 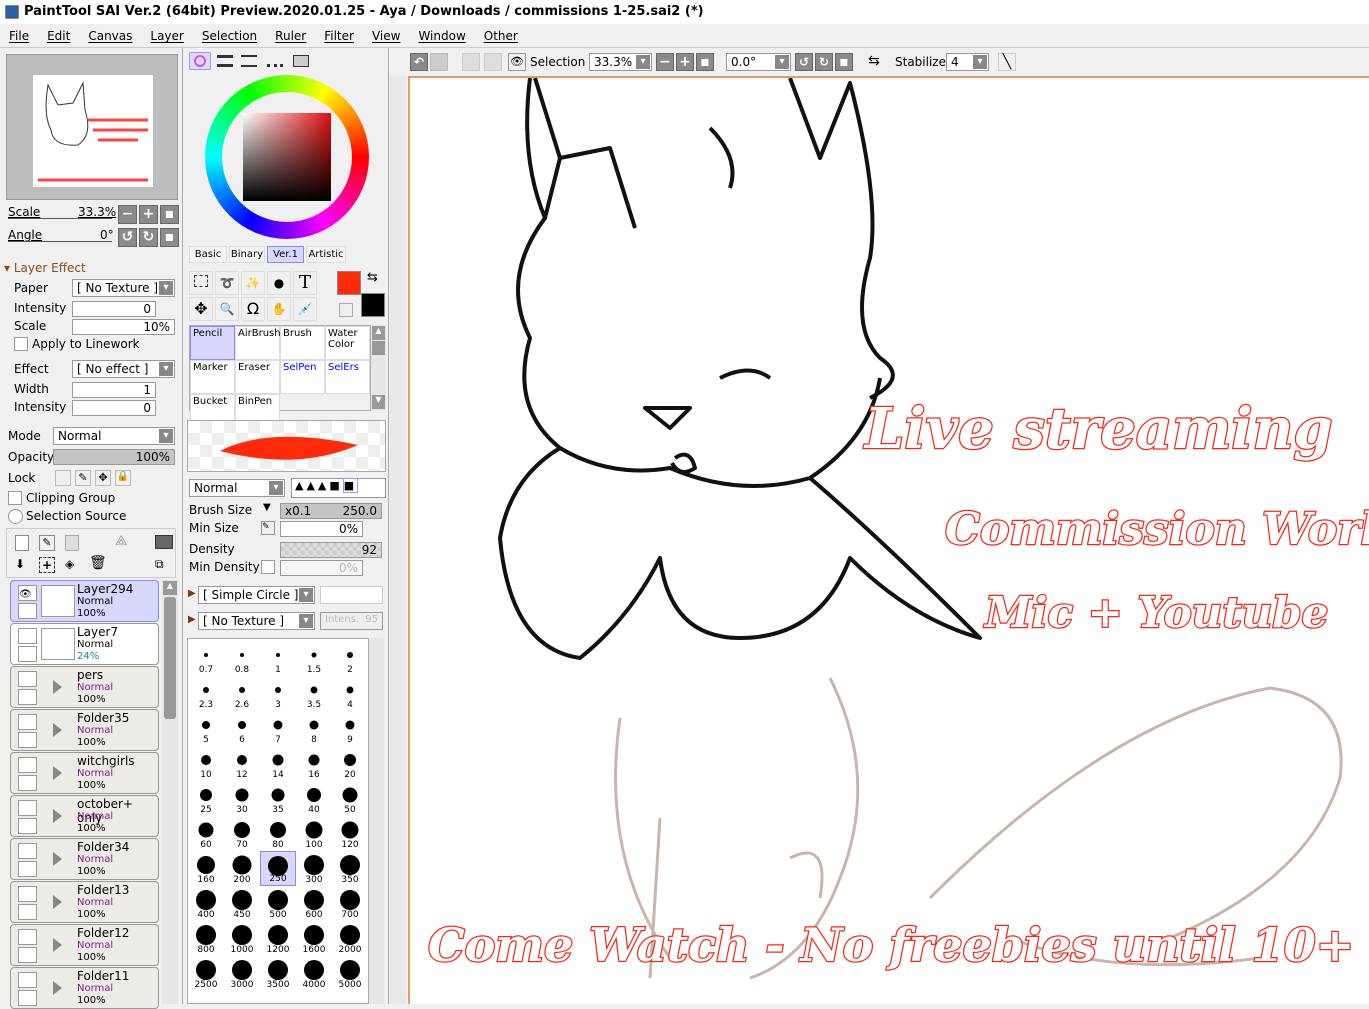 What do you see at coordinates (92, 127) in the screenshot?
I see `navigator-preview` at bounding box center [92, 127].